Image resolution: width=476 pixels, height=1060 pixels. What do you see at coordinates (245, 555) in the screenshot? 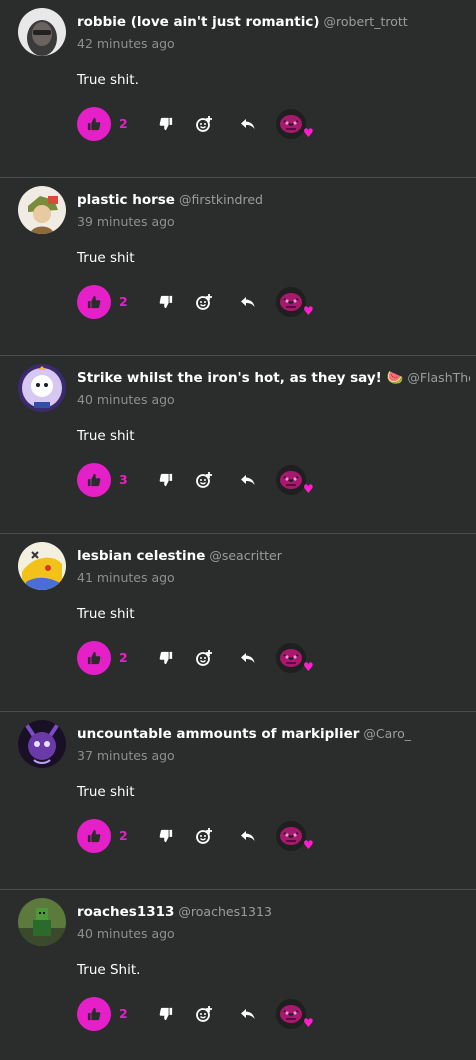
I see `user-handle: @seacritter` at bounding box center [245, 555].